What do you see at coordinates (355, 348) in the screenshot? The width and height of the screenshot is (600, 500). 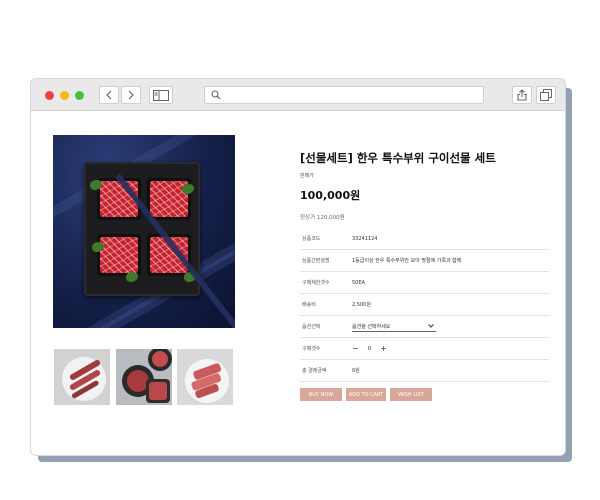 I see `decrease-quantity-button: −` at bounding box center [355, 348].